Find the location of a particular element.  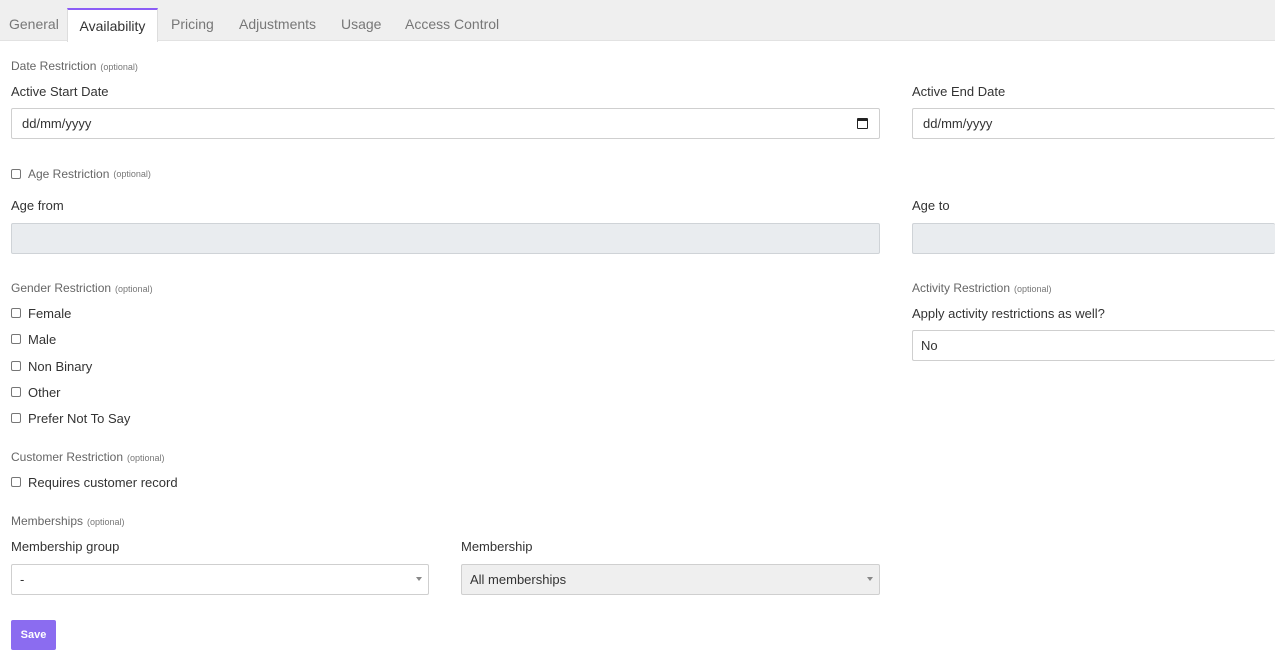

age-to-input is located at coordinates (1093, 238).